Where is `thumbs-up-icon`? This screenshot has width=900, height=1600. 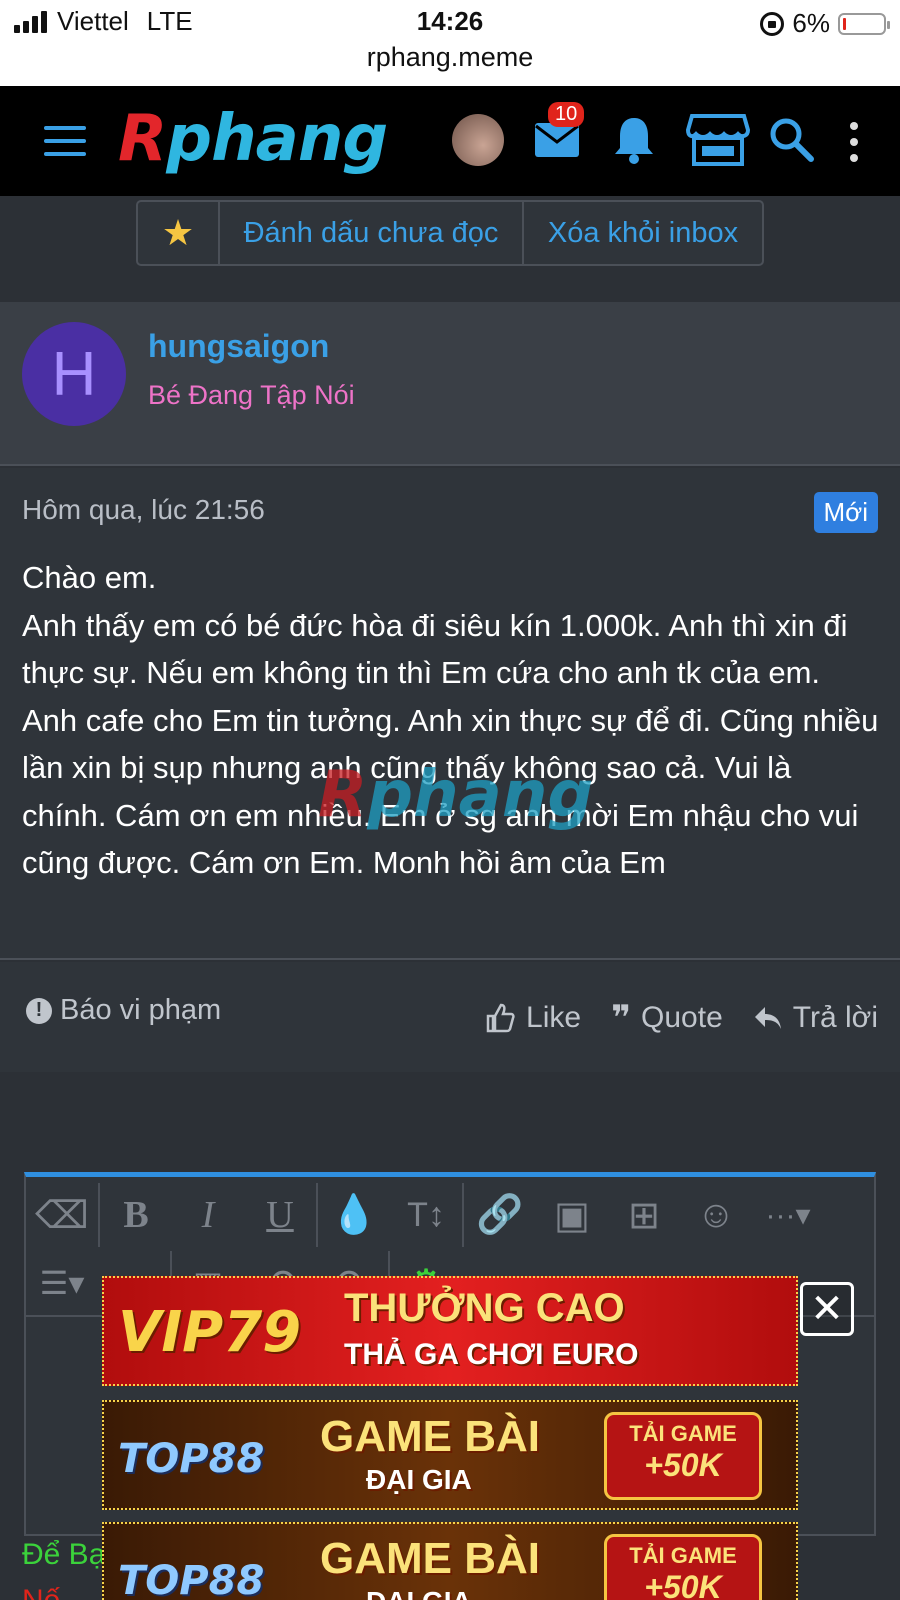 thumbs-up-icon is located at coordinates (500, 1018).